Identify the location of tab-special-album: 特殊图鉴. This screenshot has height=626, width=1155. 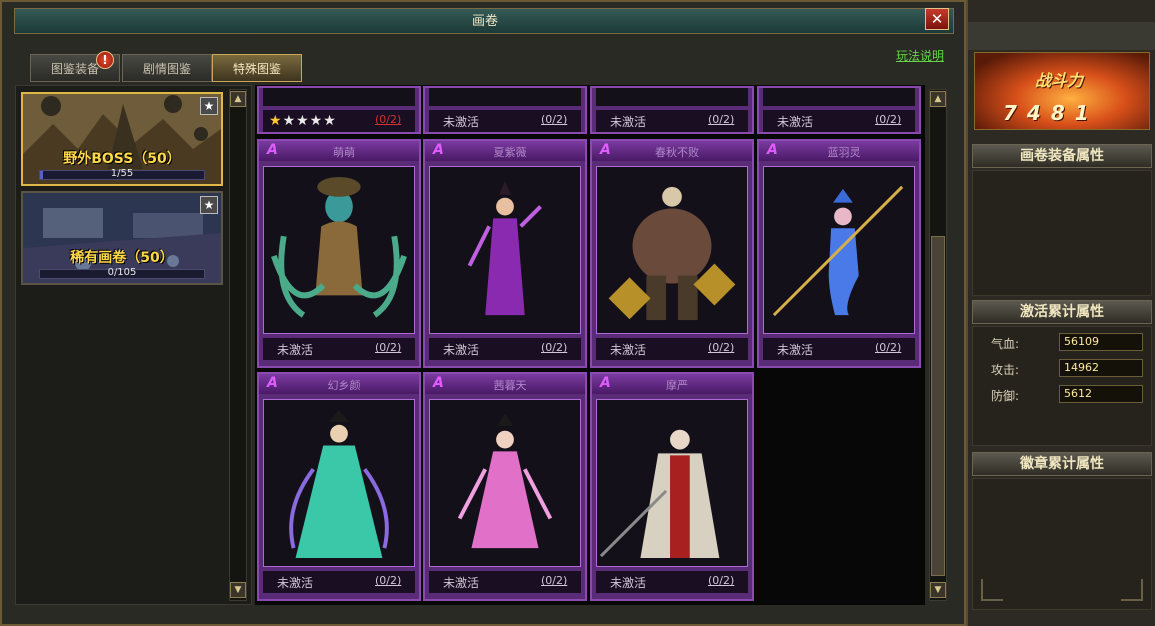
(257, 68).